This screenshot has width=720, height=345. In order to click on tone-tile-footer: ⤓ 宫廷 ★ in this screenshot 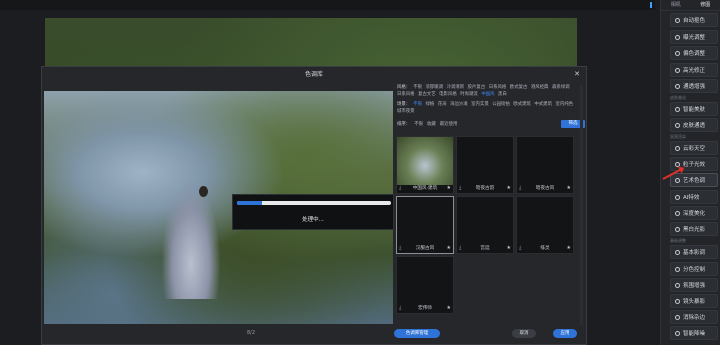, I will do `click(485, 248)`.